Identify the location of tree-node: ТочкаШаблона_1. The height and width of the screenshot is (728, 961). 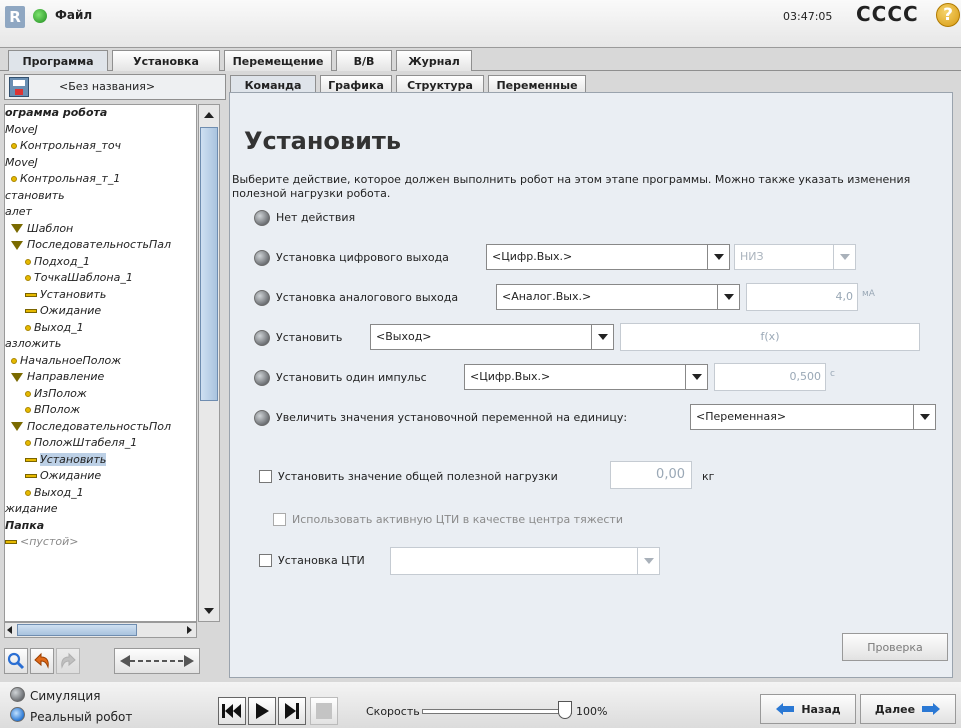
(100, 278).